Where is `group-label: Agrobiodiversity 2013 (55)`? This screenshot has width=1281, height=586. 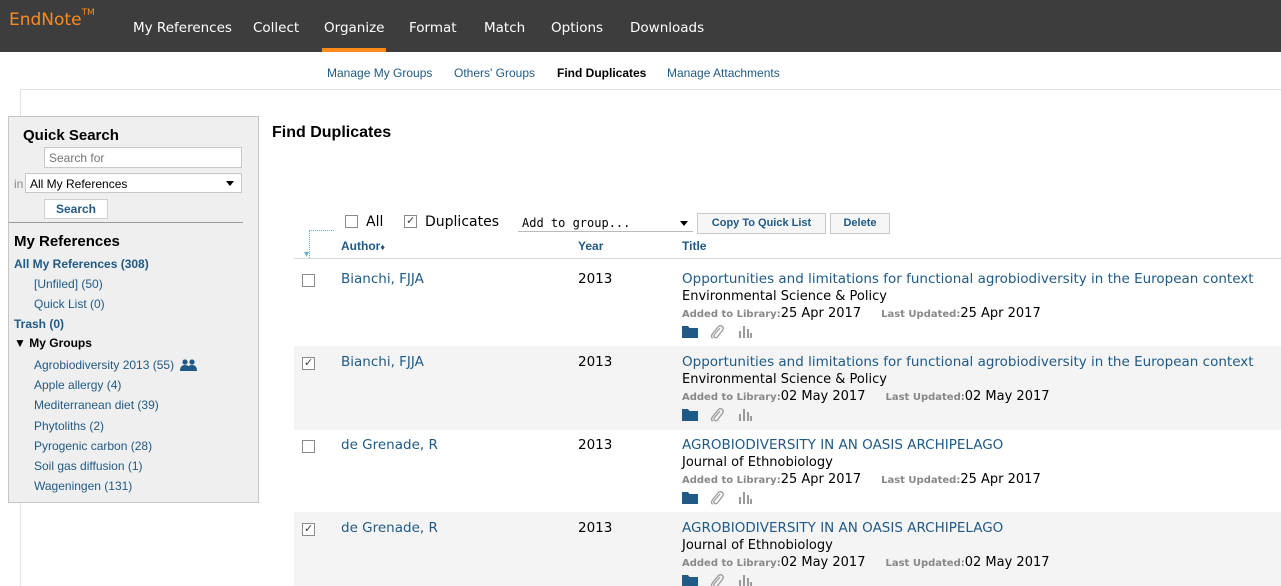 group-label: Agrobiodiversity 2013 (55) is located at coordinates (104, 365).